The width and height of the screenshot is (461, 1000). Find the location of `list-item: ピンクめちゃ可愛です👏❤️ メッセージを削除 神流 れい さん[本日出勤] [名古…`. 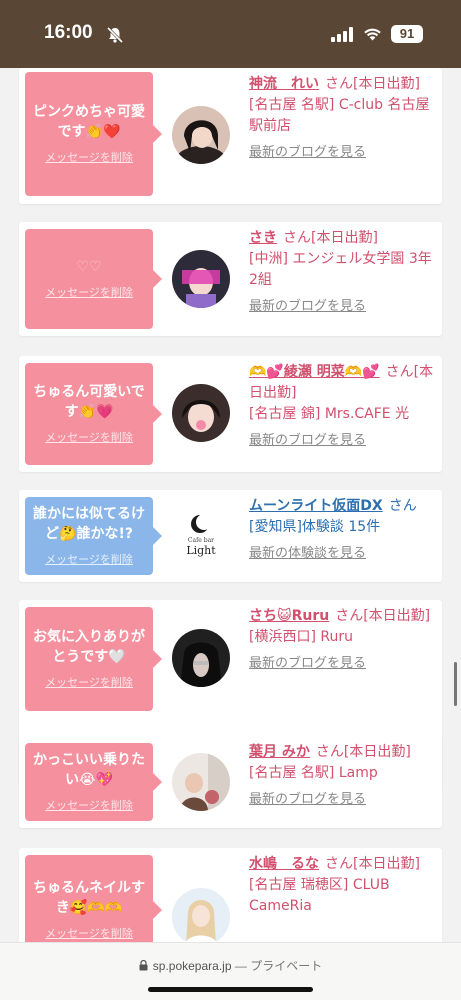

list-item: ピンクめちゃ可愛です👏❤️ メッセージを削除 神流 れい さん[本日出勤] [名古… is located at coordinates (230, 136).